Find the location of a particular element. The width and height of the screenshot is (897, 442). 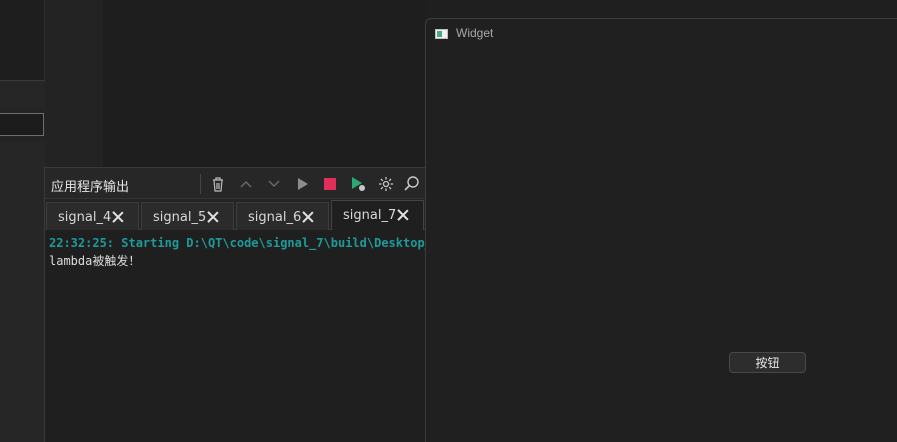

search-icon is located at coordinates (412, 184).